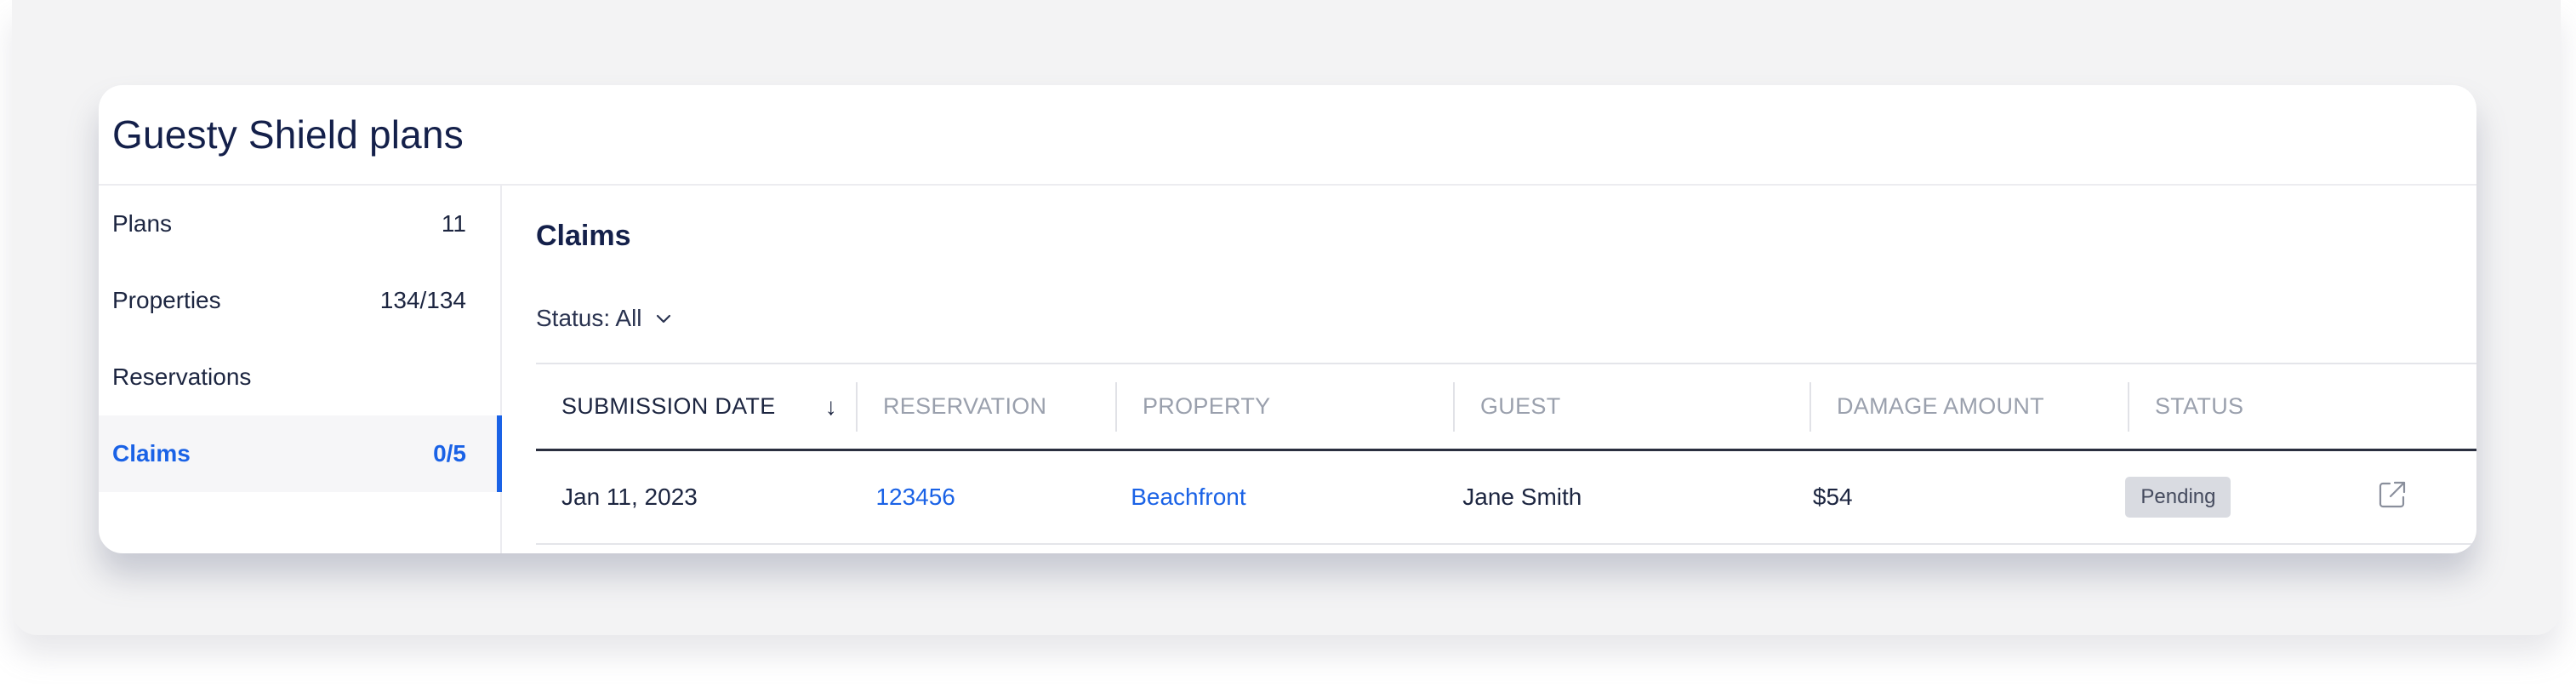 The image size is (2576, 687). I want to click on property-link: Beachfront, so click(1271, 497).